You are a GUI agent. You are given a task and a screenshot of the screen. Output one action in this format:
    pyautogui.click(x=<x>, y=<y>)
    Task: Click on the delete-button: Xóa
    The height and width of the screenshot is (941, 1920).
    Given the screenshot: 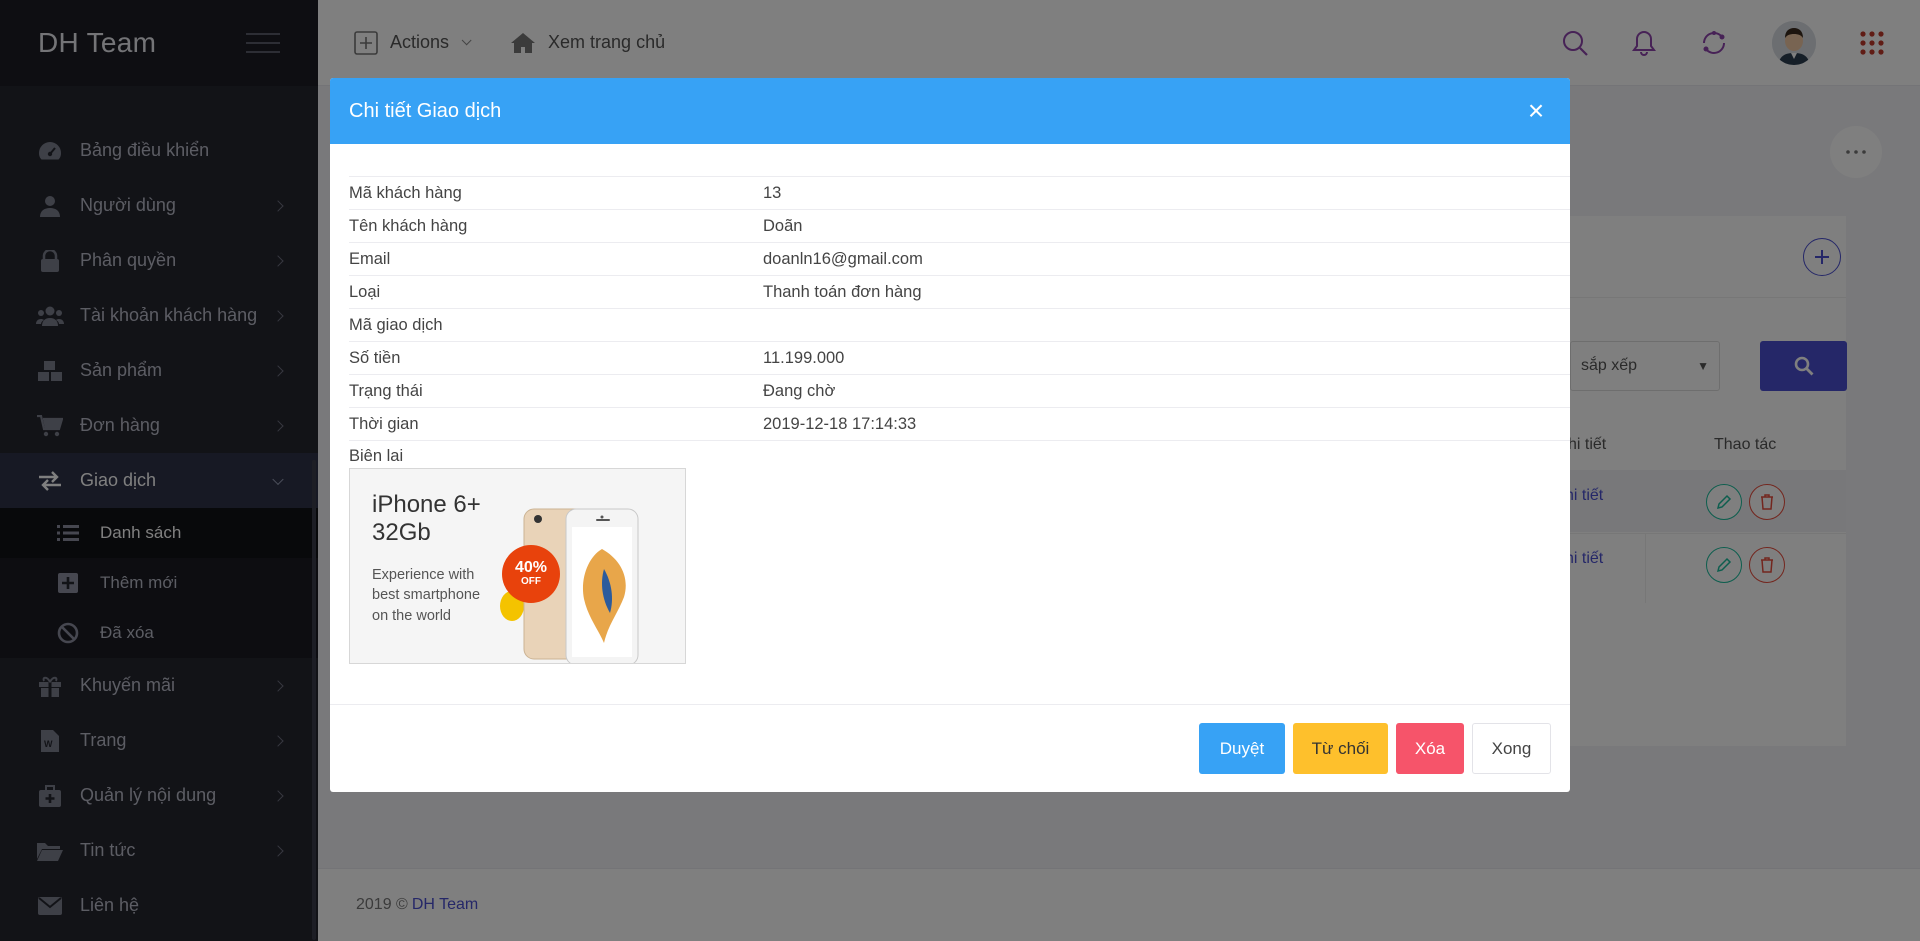 What is the action you would take?
    pyautogui.click(x=1430, y=748)
    